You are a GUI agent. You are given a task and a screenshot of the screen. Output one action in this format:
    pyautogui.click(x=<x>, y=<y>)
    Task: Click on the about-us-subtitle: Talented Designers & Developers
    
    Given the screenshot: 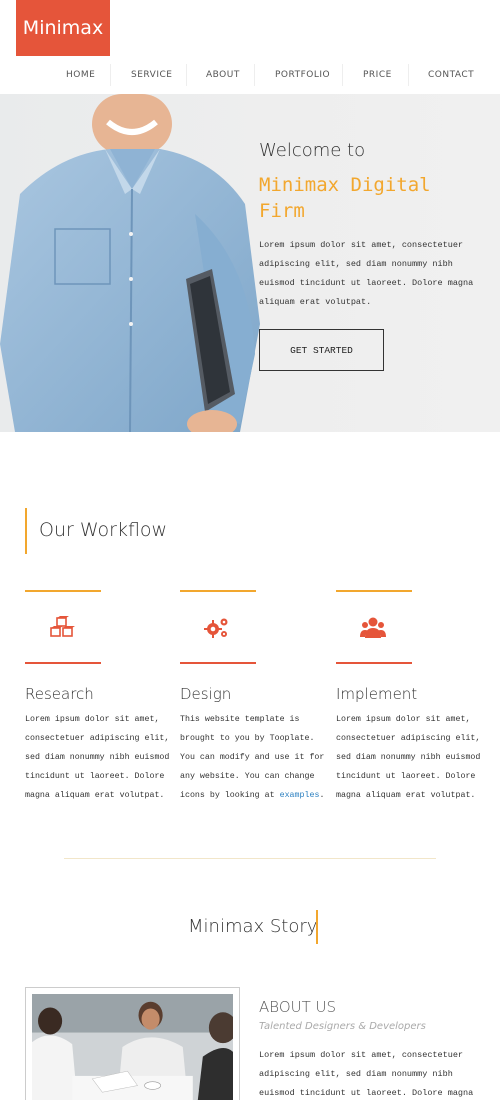 What is the action you would take?
    pyautogui.click(x=342, y=1026)
    